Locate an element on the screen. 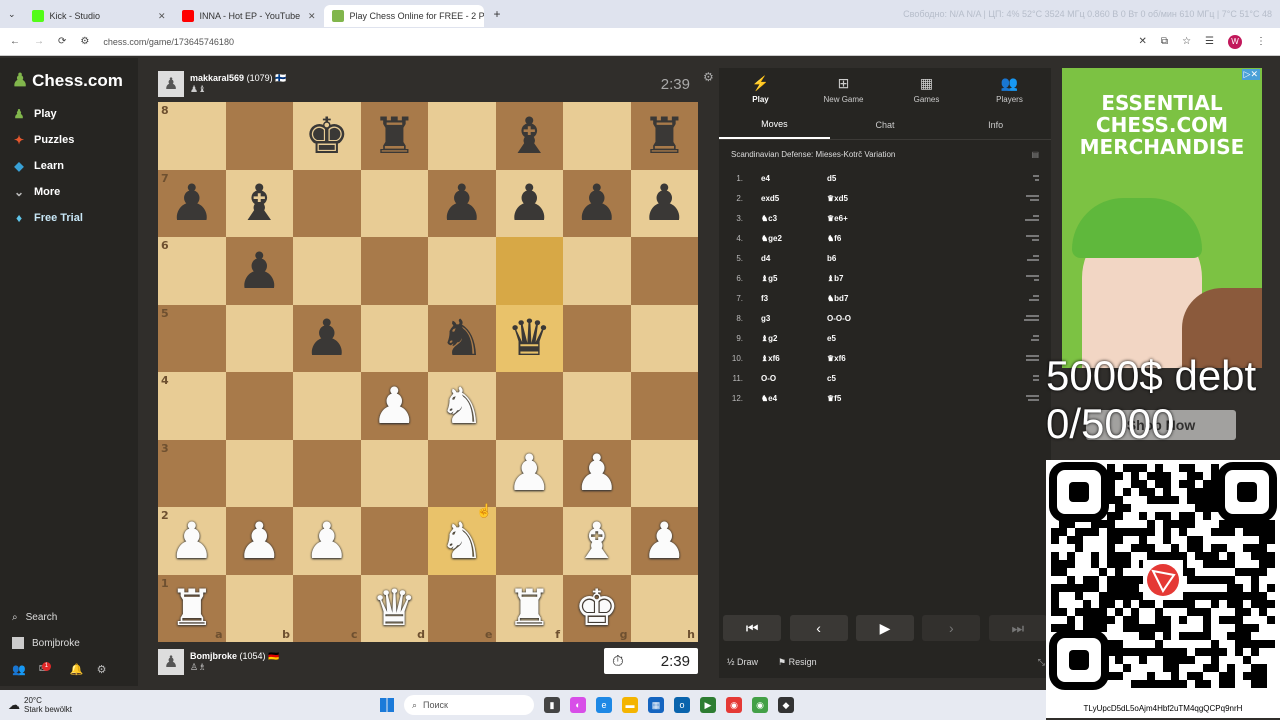 This screenshot has height=720, width=1280. square-f7: ♟ is located at coordinates (529, 203).